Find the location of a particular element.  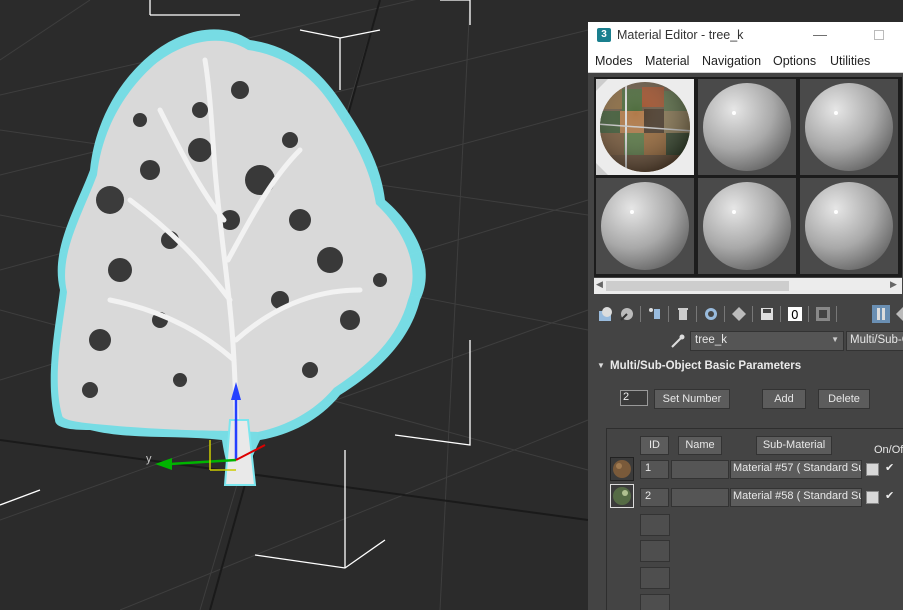

go-to-parent-icon is located at coordinates (898, 314).